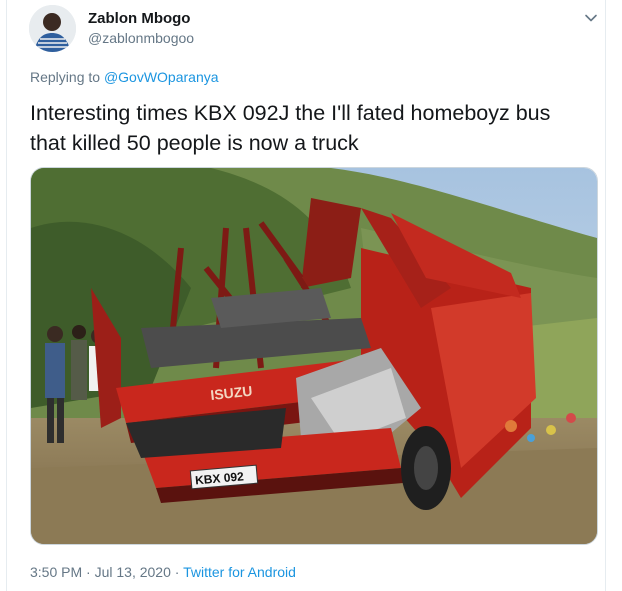 The height and width of the screenshot is (591, 622). What do you see at coordinates (591, 18) in the screenshot?
I see `chevron-down-icon` at bounding box center [591, 18].